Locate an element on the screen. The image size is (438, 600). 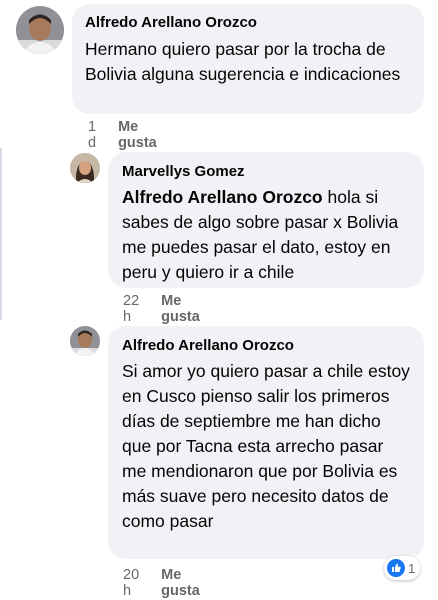
comment-actions: 22 h Me gusta is located at coordinates (161, 309).